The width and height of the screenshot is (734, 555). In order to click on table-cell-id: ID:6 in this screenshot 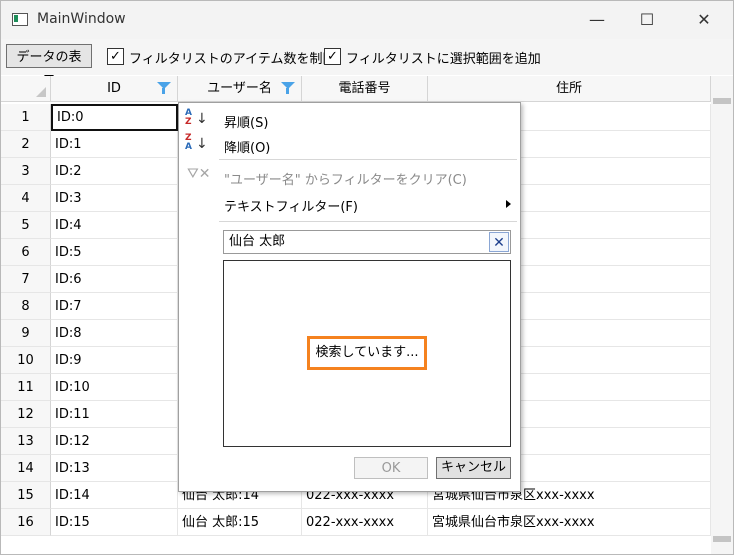, I will do `click(114, 279)`.